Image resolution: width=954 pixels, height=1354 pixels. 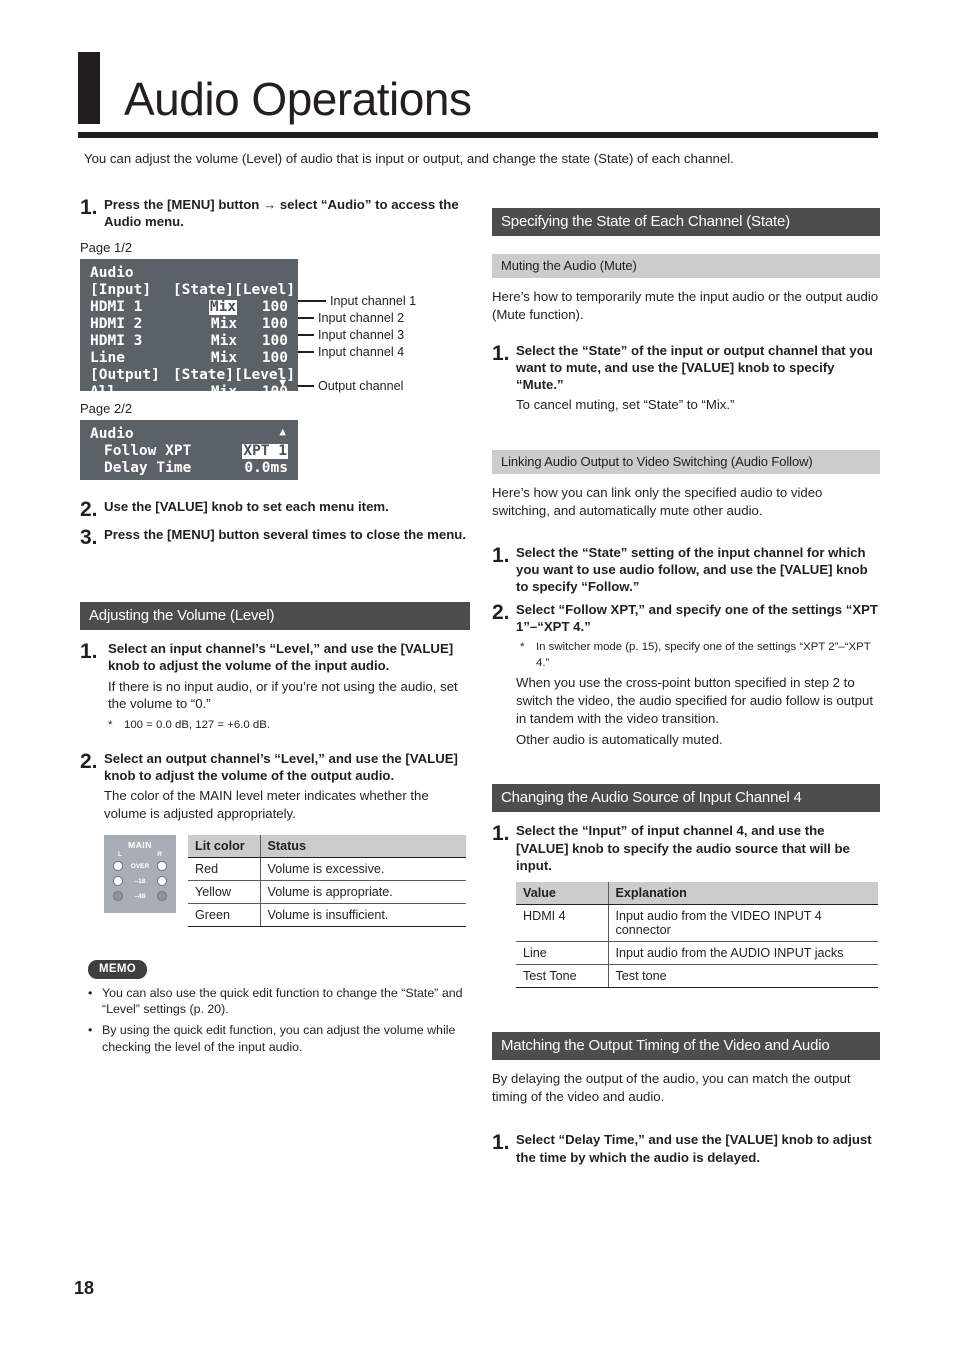 What do you see at coordinates (282, 431) in the screenshot?
I see `scroll-up-icon: ▲` at bounding box center [282, 431].